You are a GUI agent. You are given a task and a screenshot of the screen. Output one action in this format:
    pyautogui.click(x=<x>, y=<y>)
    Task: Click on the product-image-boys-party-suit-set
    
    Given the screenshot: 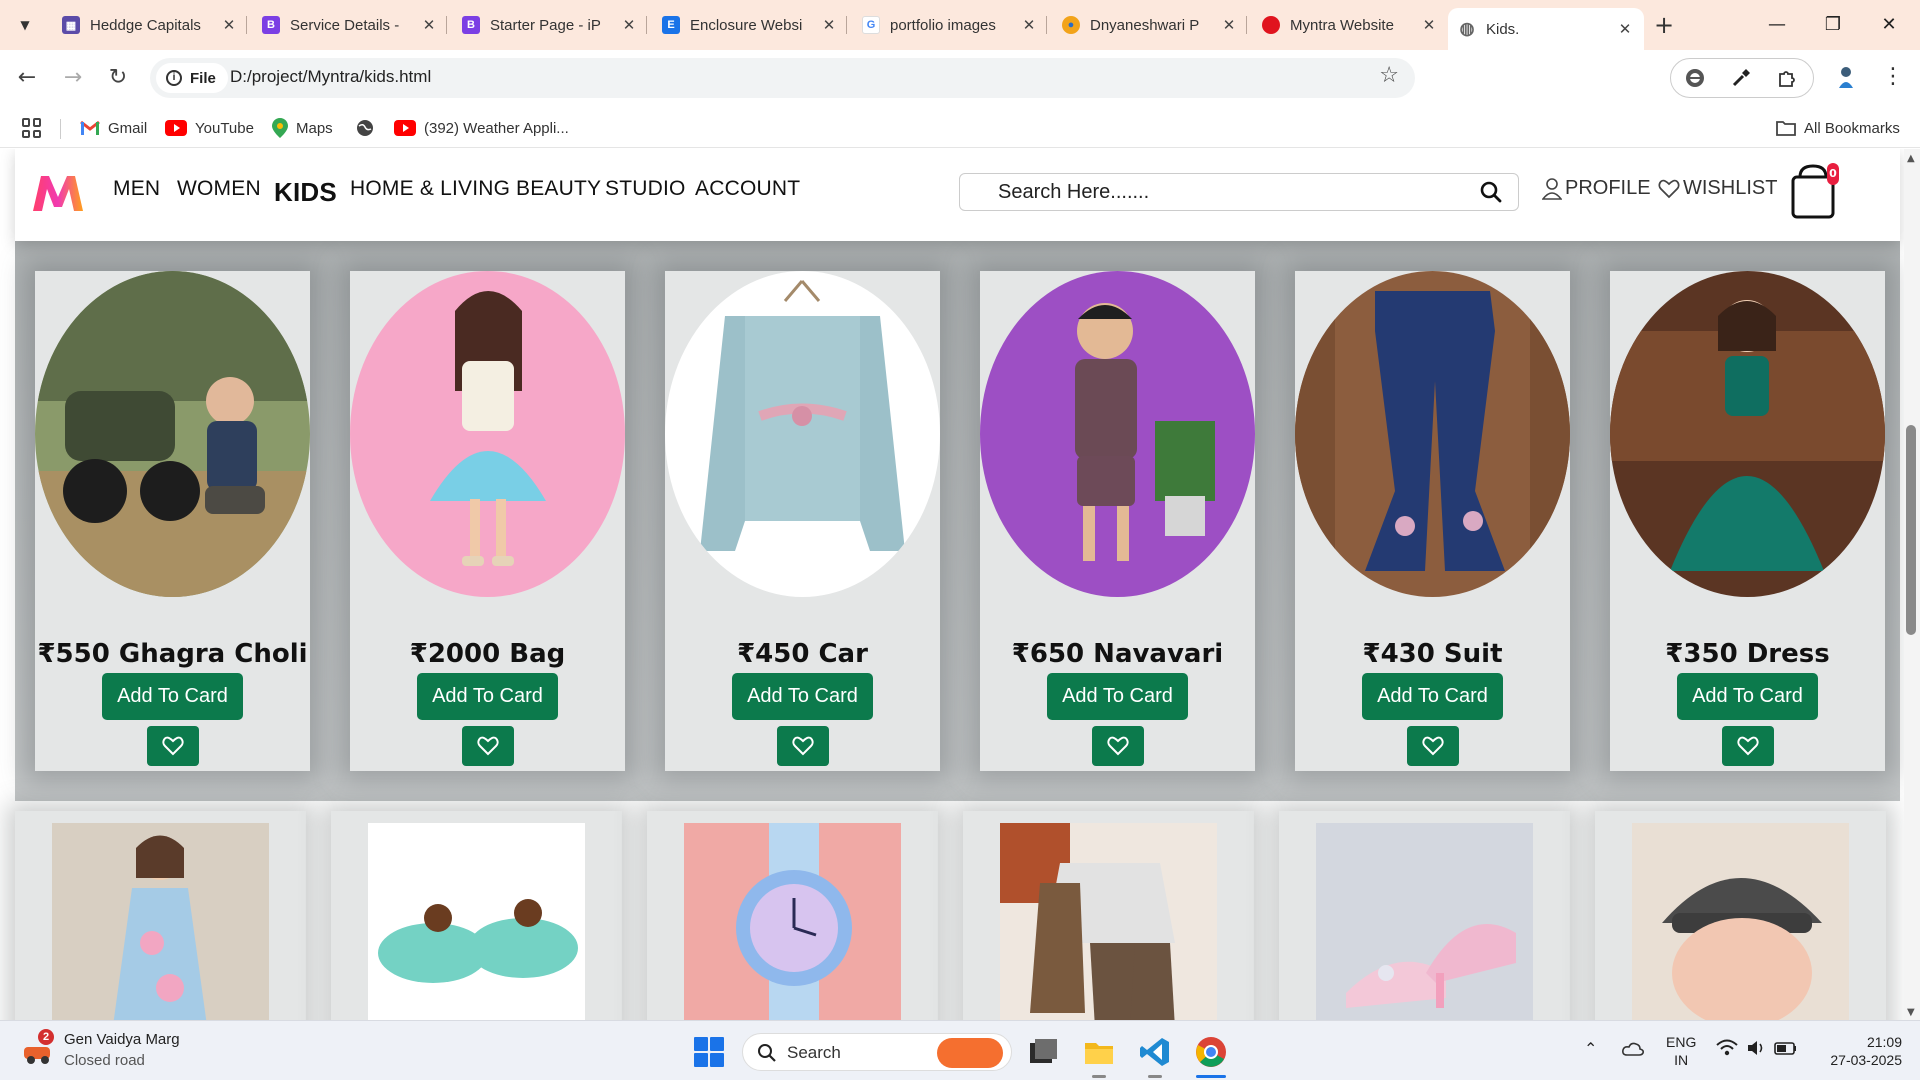 What is the action you would take?
    pyautogui.click(x=1108, y=921)
    